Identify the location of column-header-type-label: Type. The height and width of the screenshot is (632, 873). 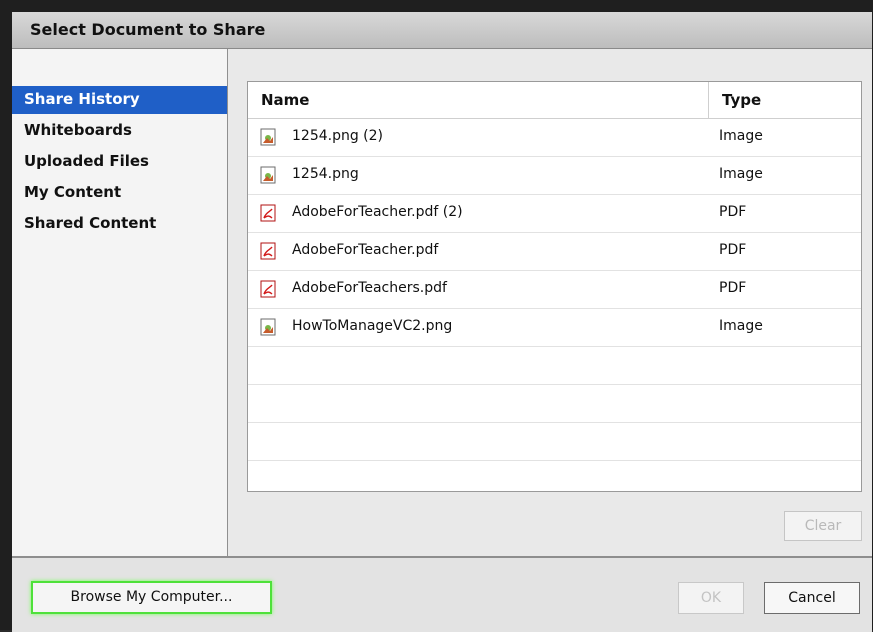
(742, 100).